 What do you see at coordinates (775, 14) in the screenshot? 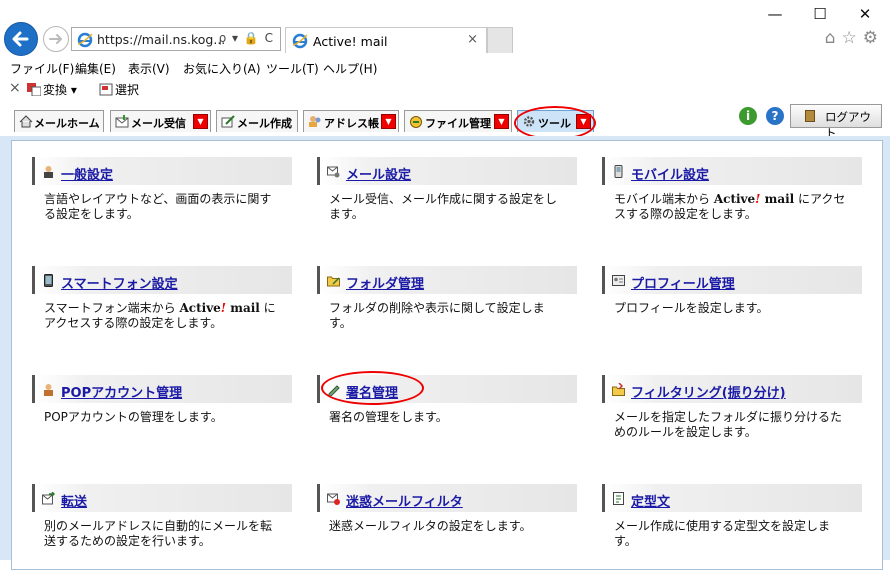
I see `minimize-button: —` at bounding box center [775, 14].